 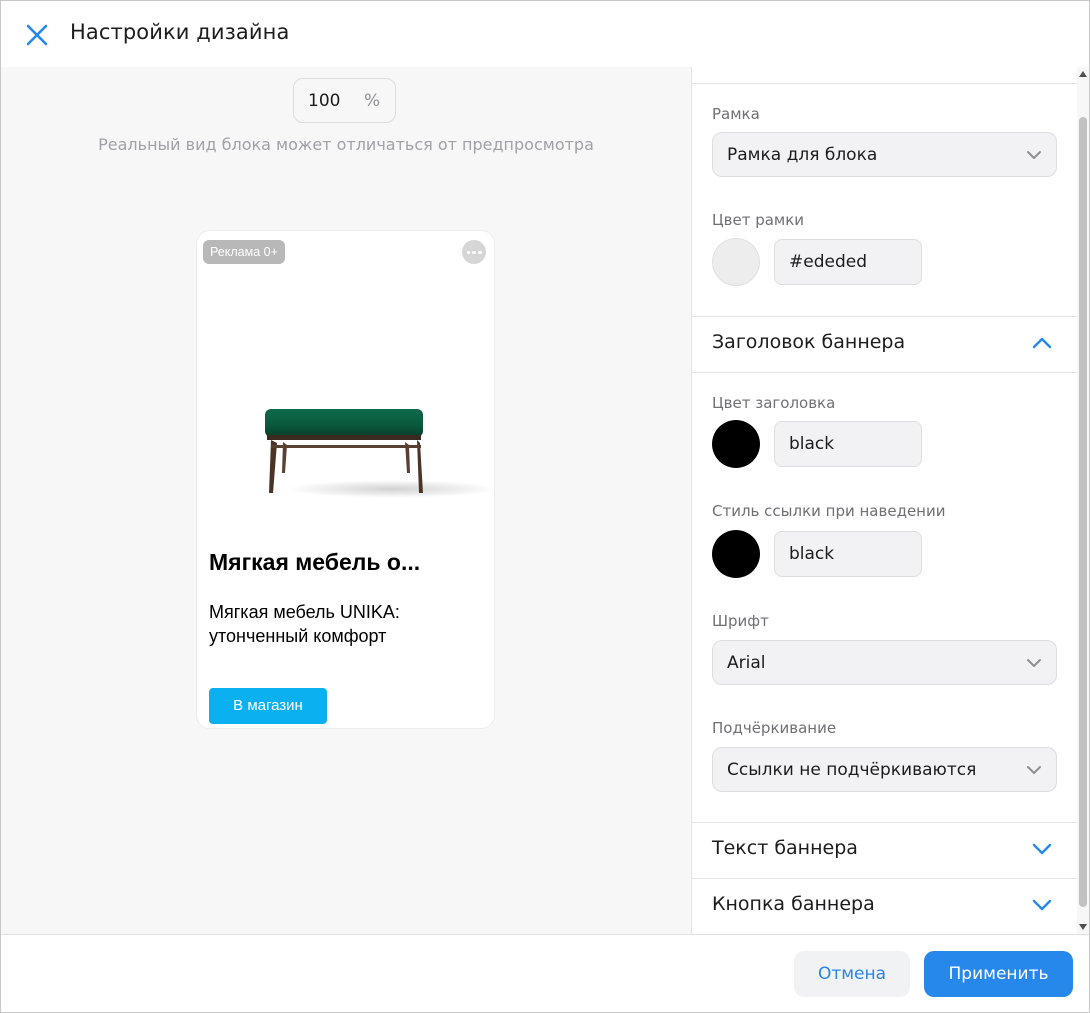 What do you see at coordinates (848, 554) in the screenshot?
I see `link-hover-color-input` at bounding box center [848, 554].